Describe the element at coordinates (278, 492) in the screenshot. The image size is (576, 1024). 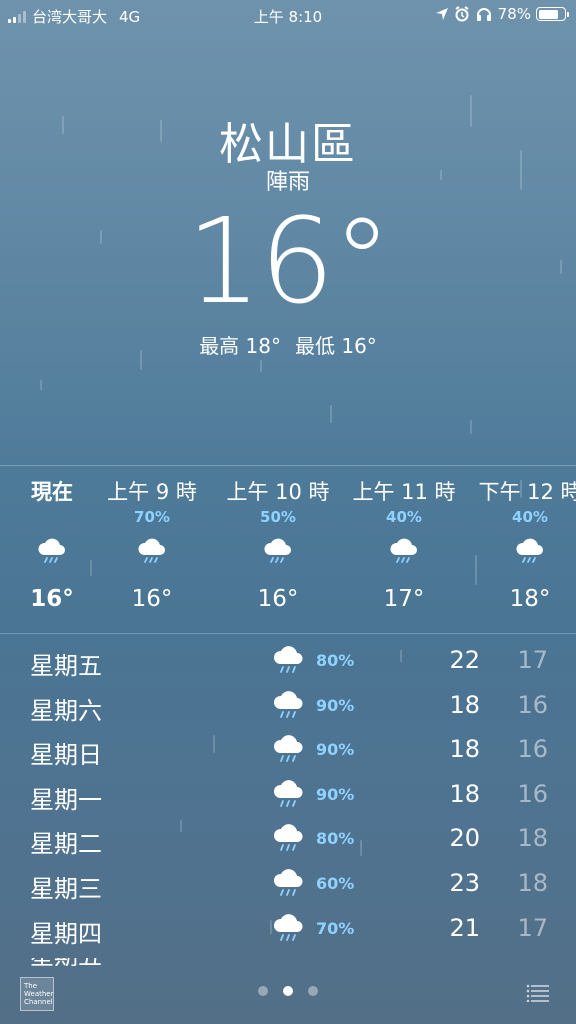
I see `hour-label: 上午 10 時` at that location.